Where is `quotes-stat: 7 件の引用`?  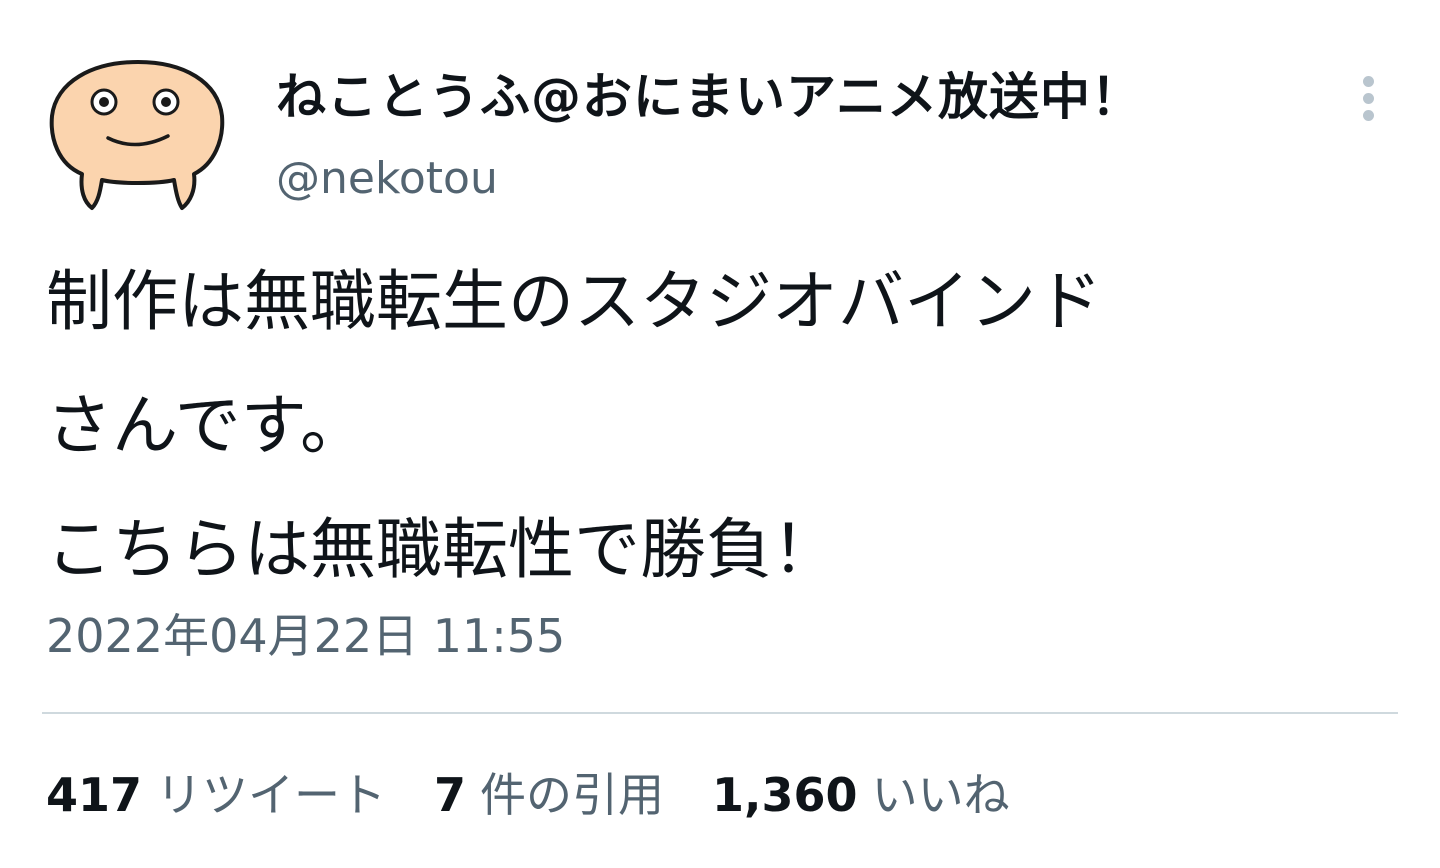 quotes-stat: 7 件の引用 is located at coordinates (549, 792).